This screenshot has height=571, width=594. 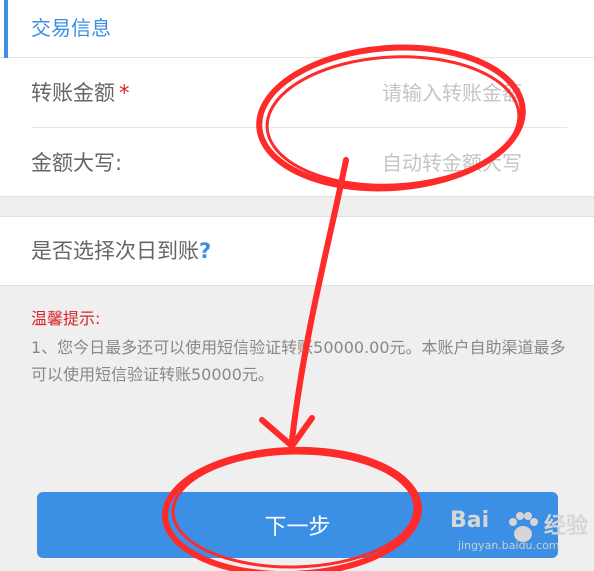 What do you see at coordinates (66, 318) in the screenshot?
I see `tips-title: 温馨提示:` at bounding box center [66, 318].